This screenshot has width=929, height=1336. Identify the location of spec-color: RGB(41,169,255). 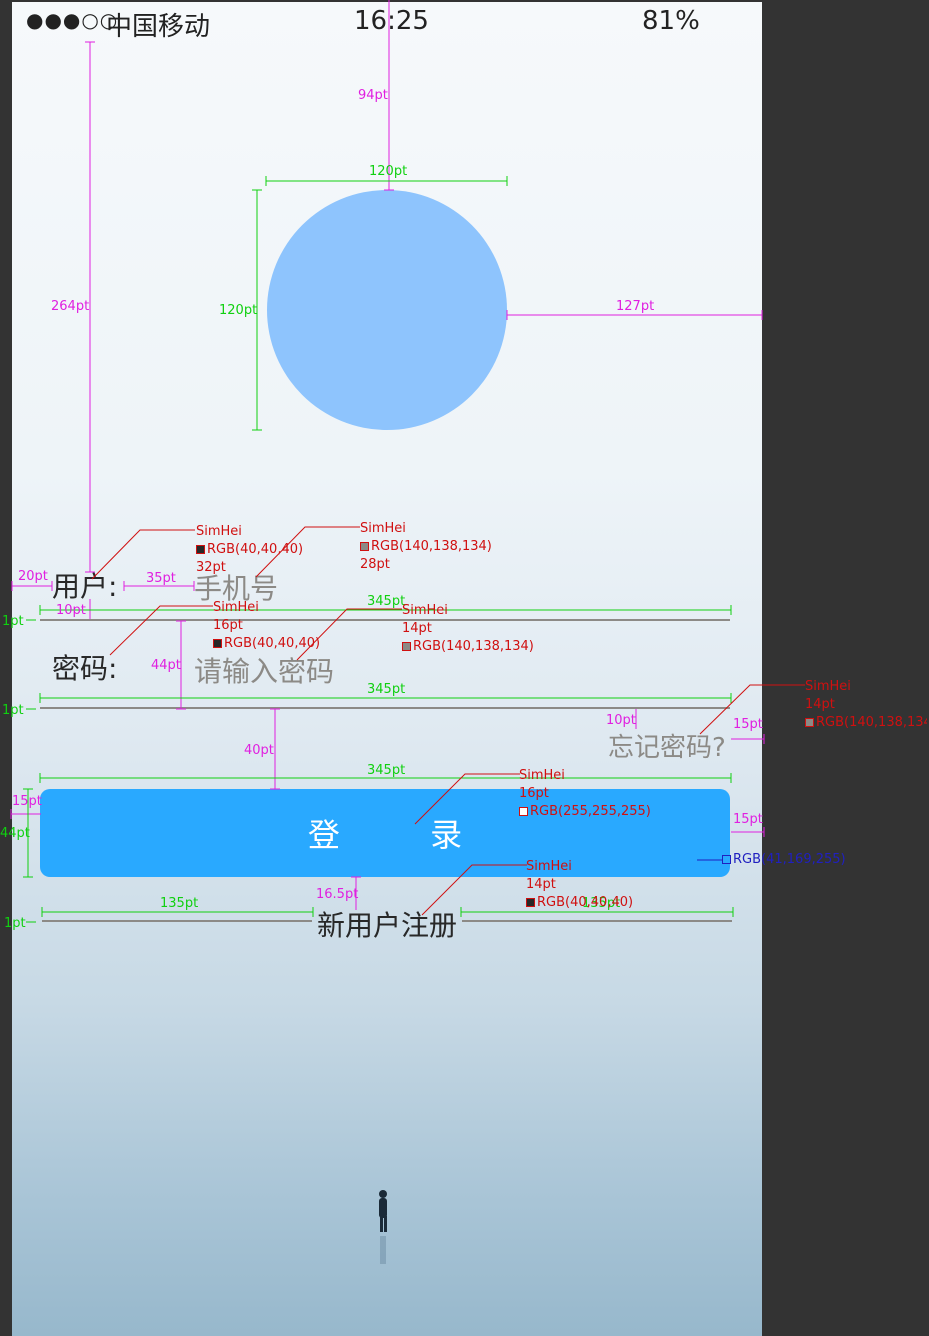
(784, 859).